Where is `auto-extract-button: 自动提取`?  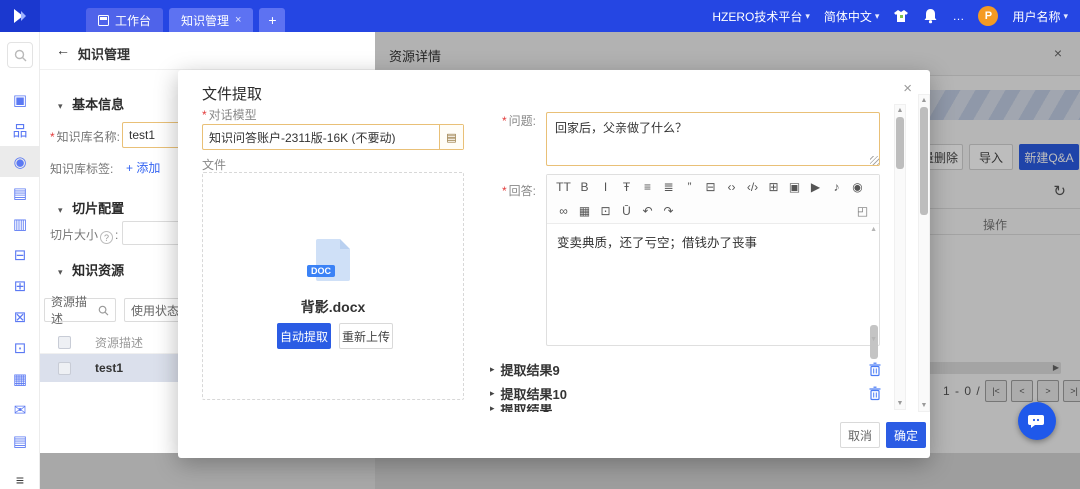 auto-extract-button: 自动提取 is located at coordinates (304, 336).